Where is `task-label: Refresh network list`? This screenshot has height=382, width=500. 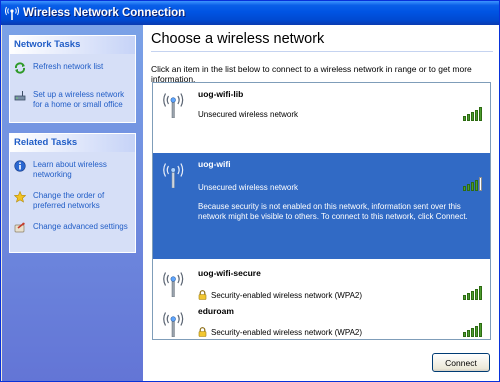 task-label: Refresh network list is located at coordinates (68, 66).